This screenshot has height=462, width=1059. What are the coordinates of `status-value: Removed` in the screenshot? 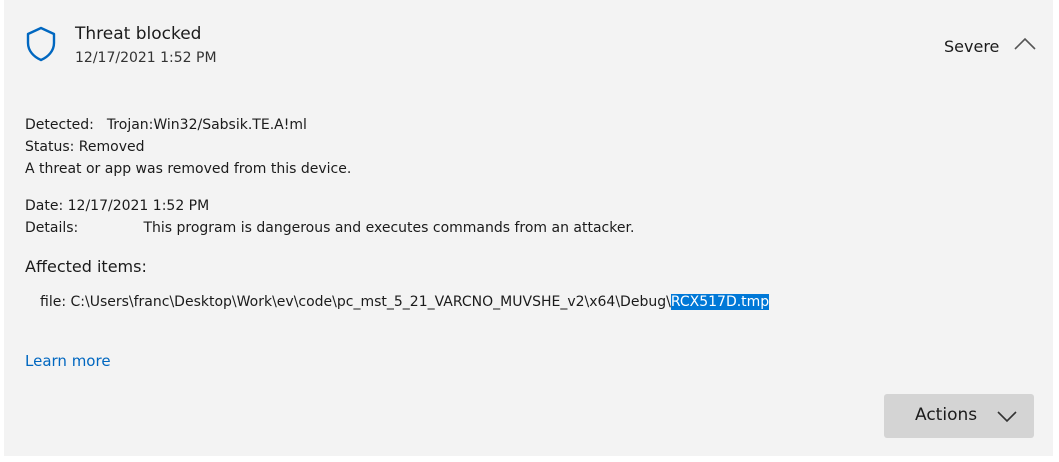 It's located at (111, 147).